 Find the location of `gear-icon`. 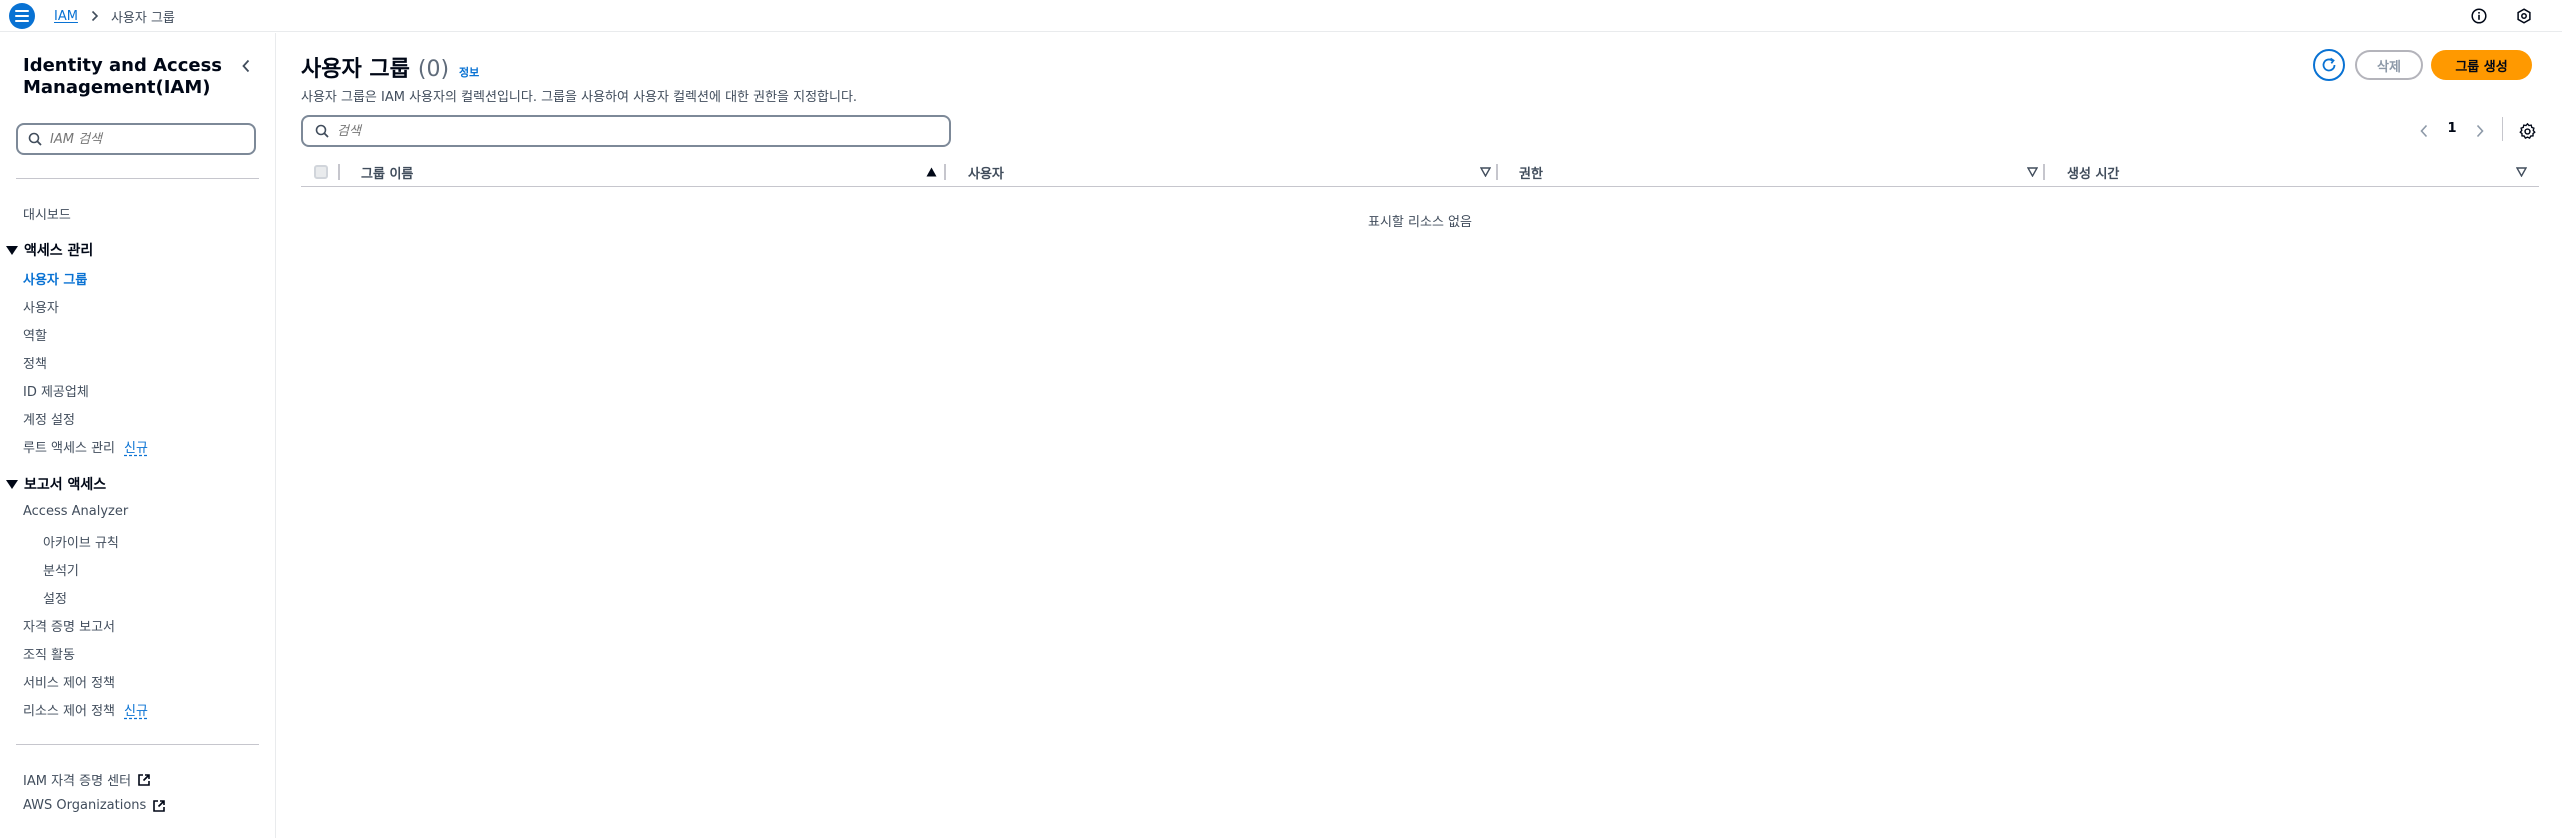

gear-icon is located at coordinates (2527, 130).